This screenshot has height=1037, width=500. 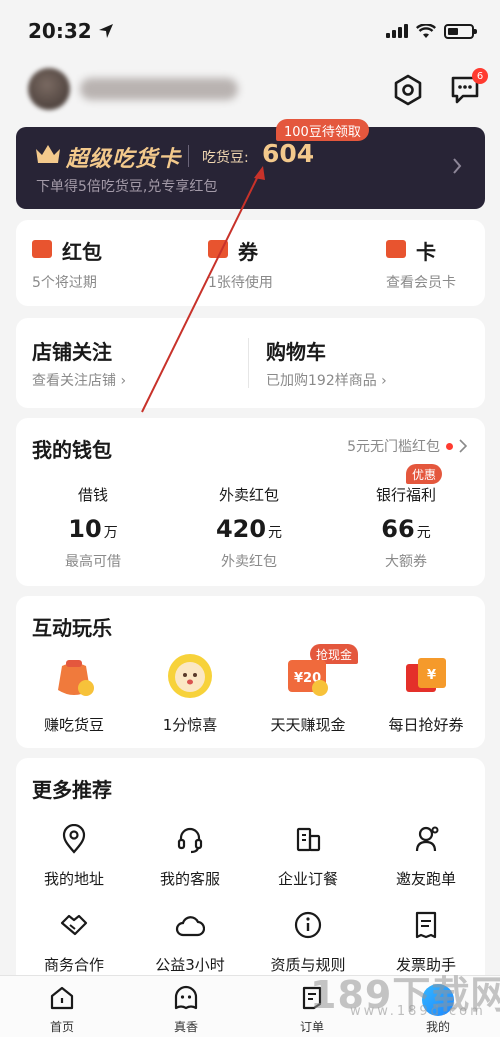 What do you see at coordinates (60, 31) in the screenshot?
I see `time-text: 20:32` at bounding box center [60, 31].